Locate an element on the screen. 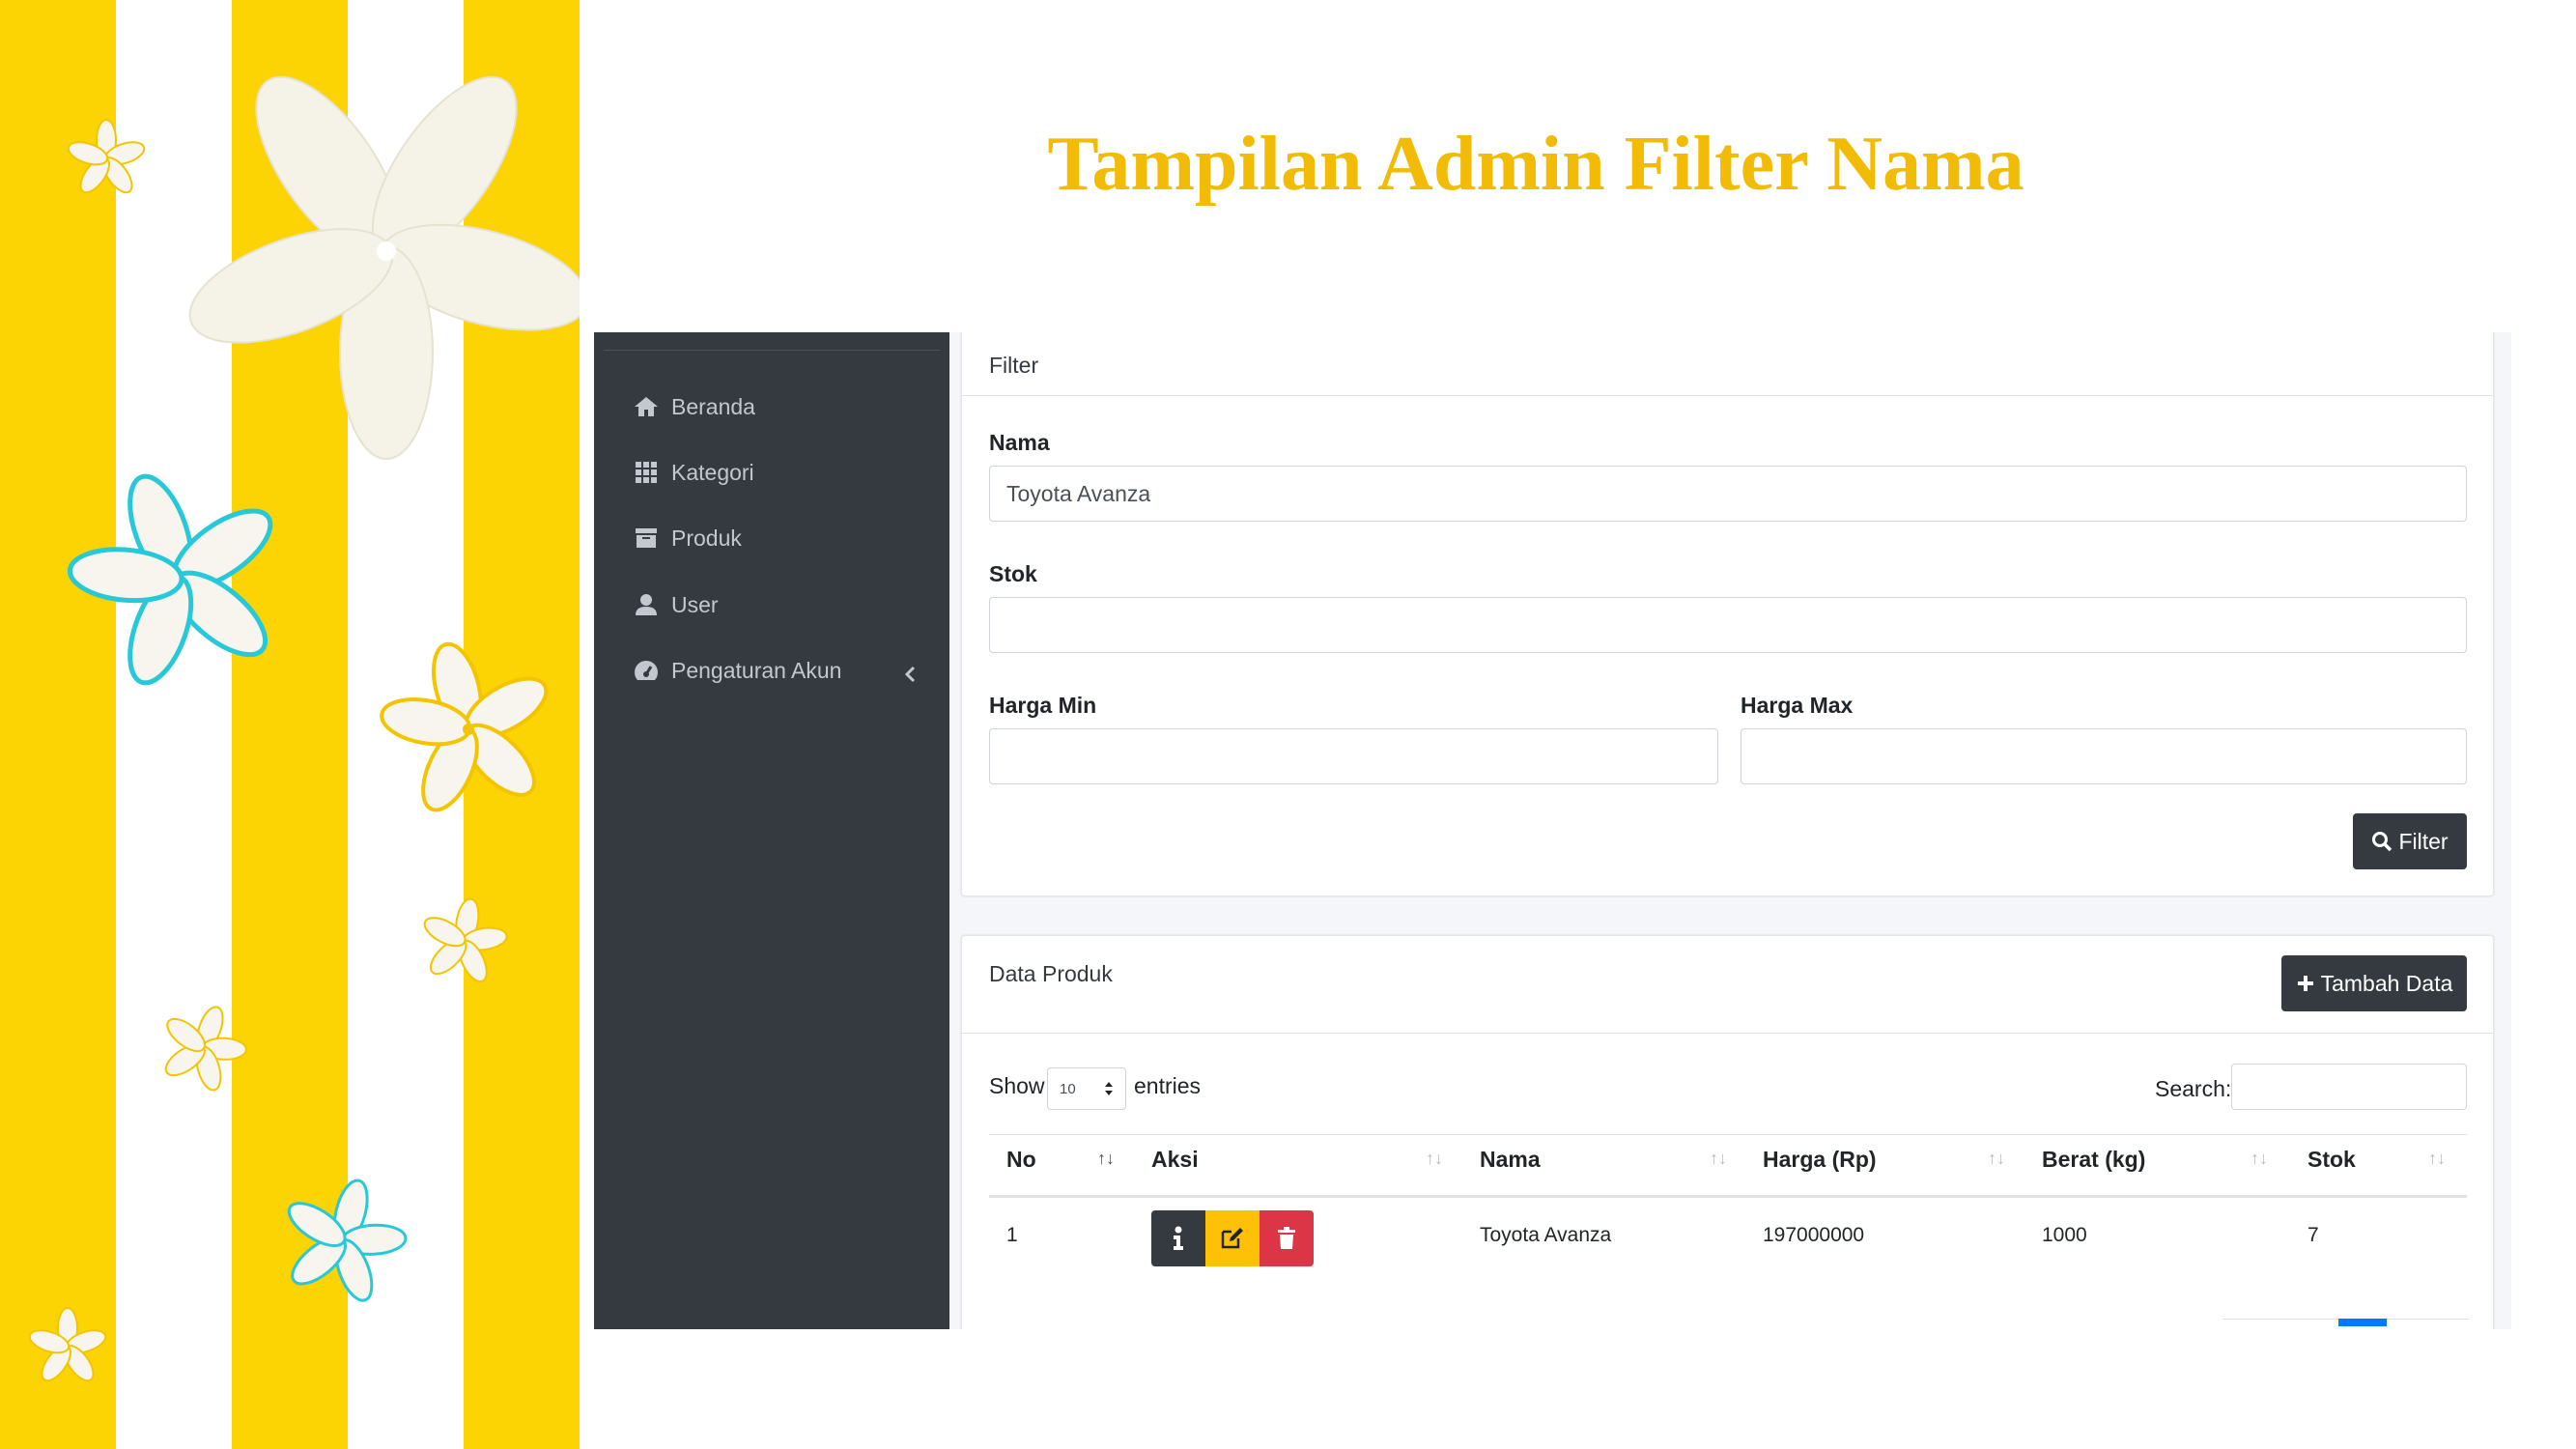 The height and width of the screenshot is (1449, 2576). data-card-header: Data Produk Tambah Data is located at coordinates (1727, 985).